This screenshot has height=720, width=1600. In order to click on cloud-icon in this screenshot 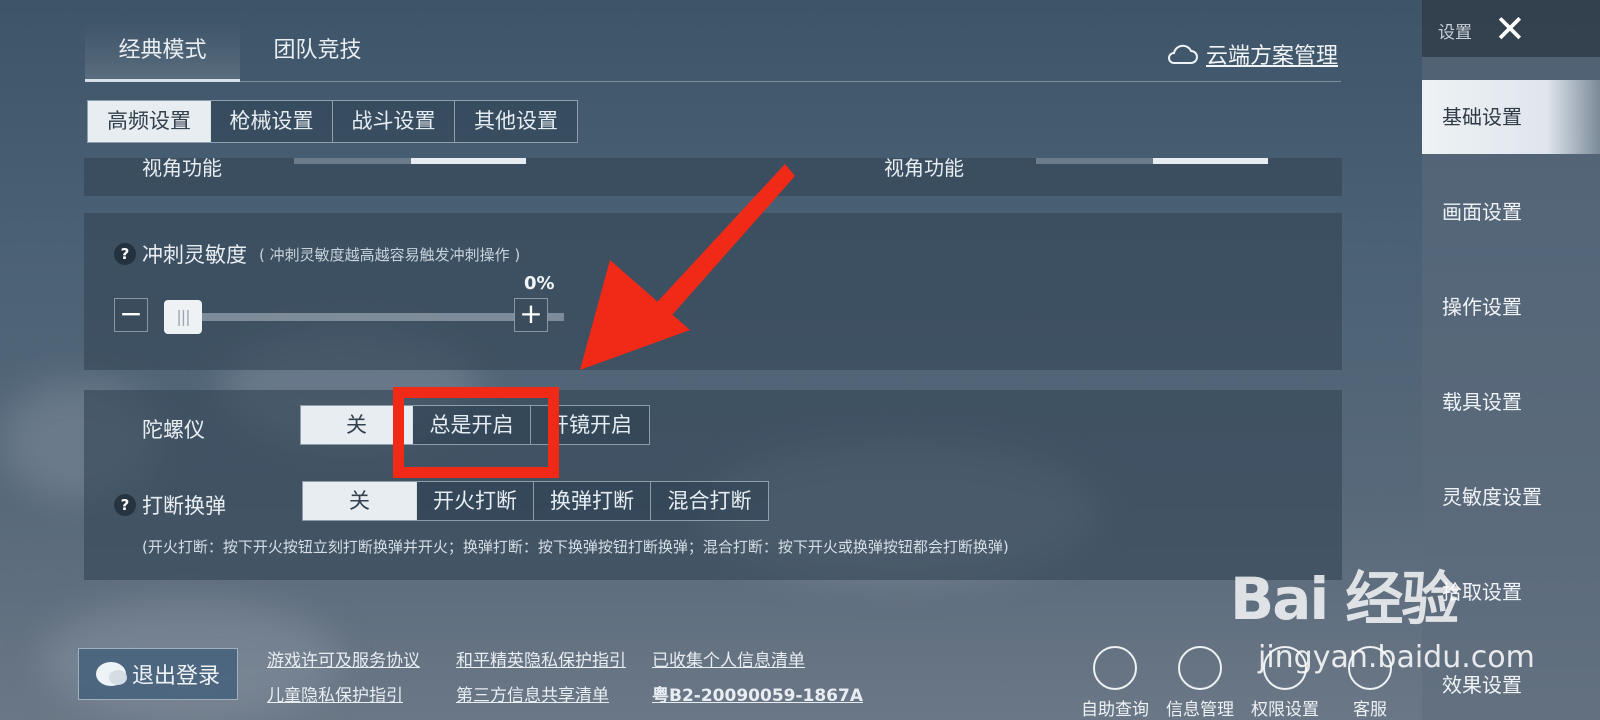, I will do `click(1183, 54)`.